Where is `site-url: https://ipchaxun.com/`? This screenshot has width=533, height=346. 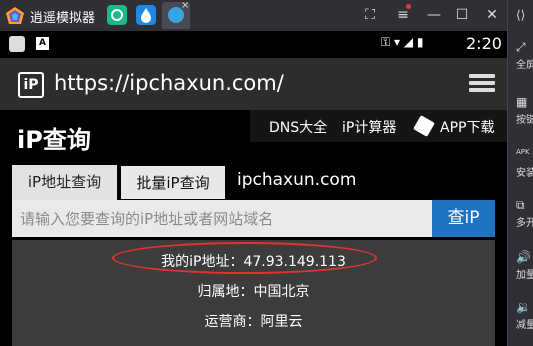
site-url: https://ipchaxun.com/ is located at coordinates (169, 83).